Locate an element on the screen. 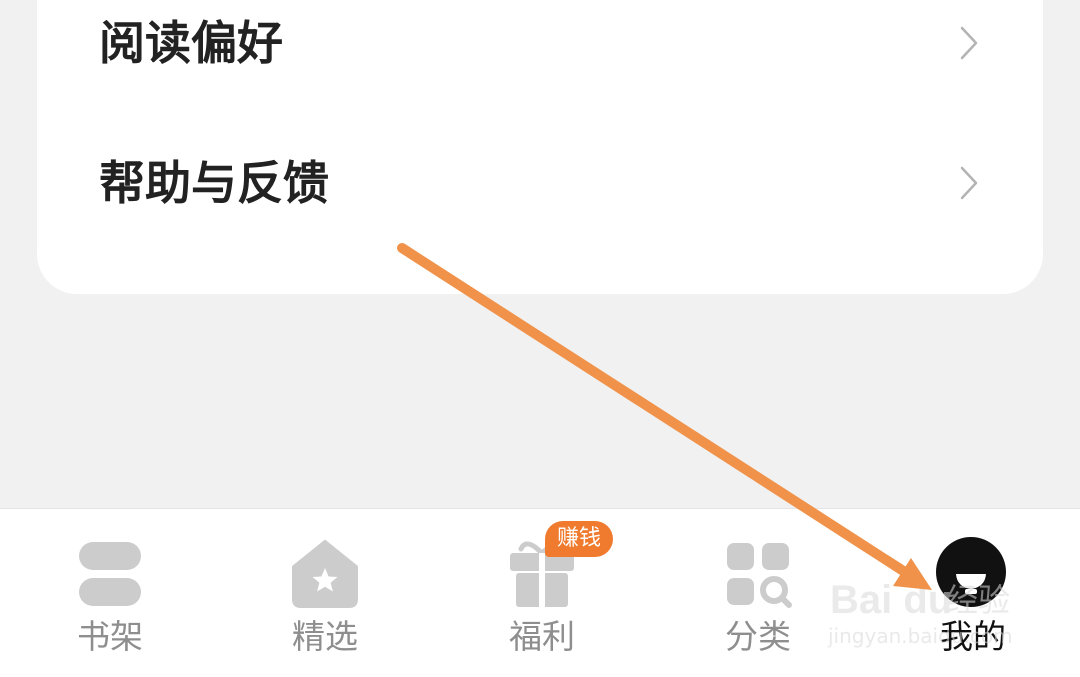  menu-item-label: 帮助与反馈 is located at coordinates (214, 183).